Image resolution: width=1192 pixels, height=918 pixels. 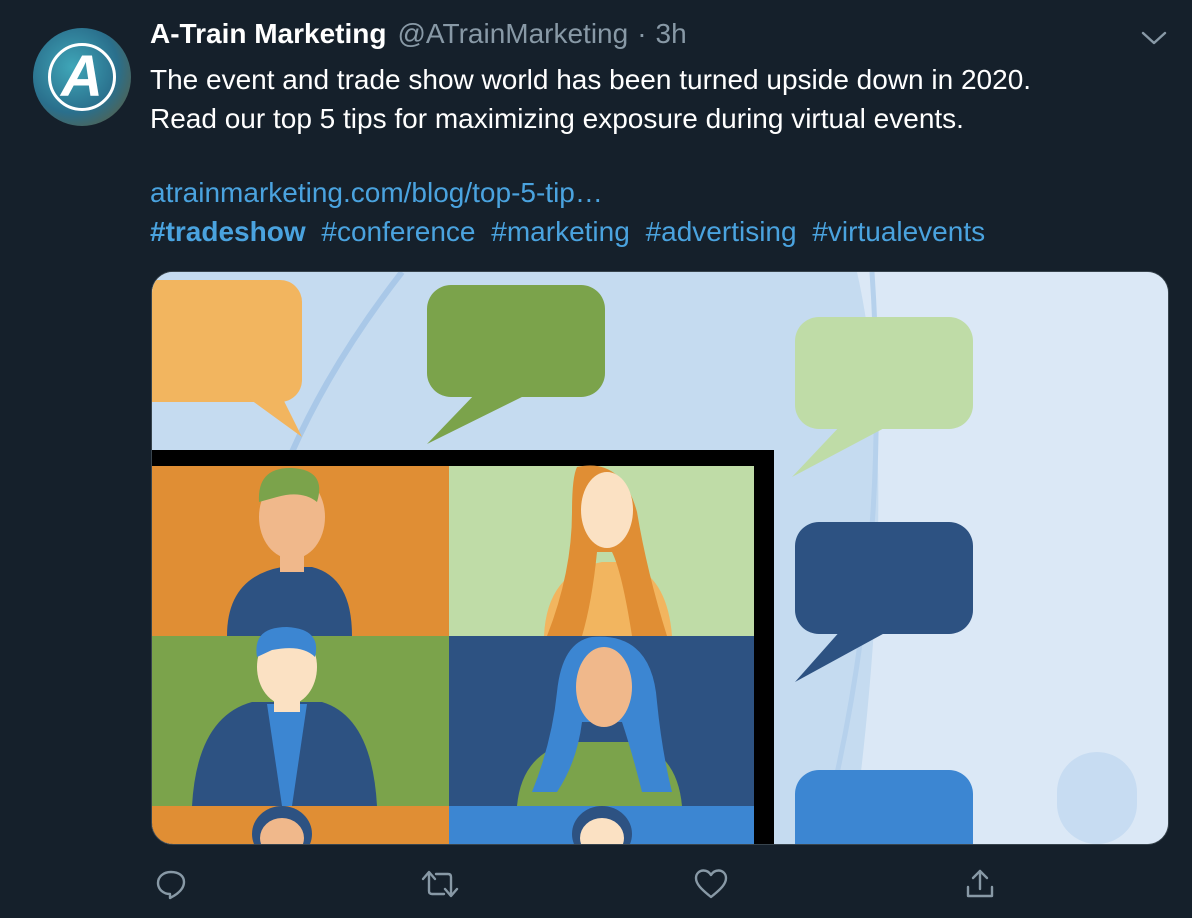 I want to click on avatar-letter: A, so click(x=82, y=76).